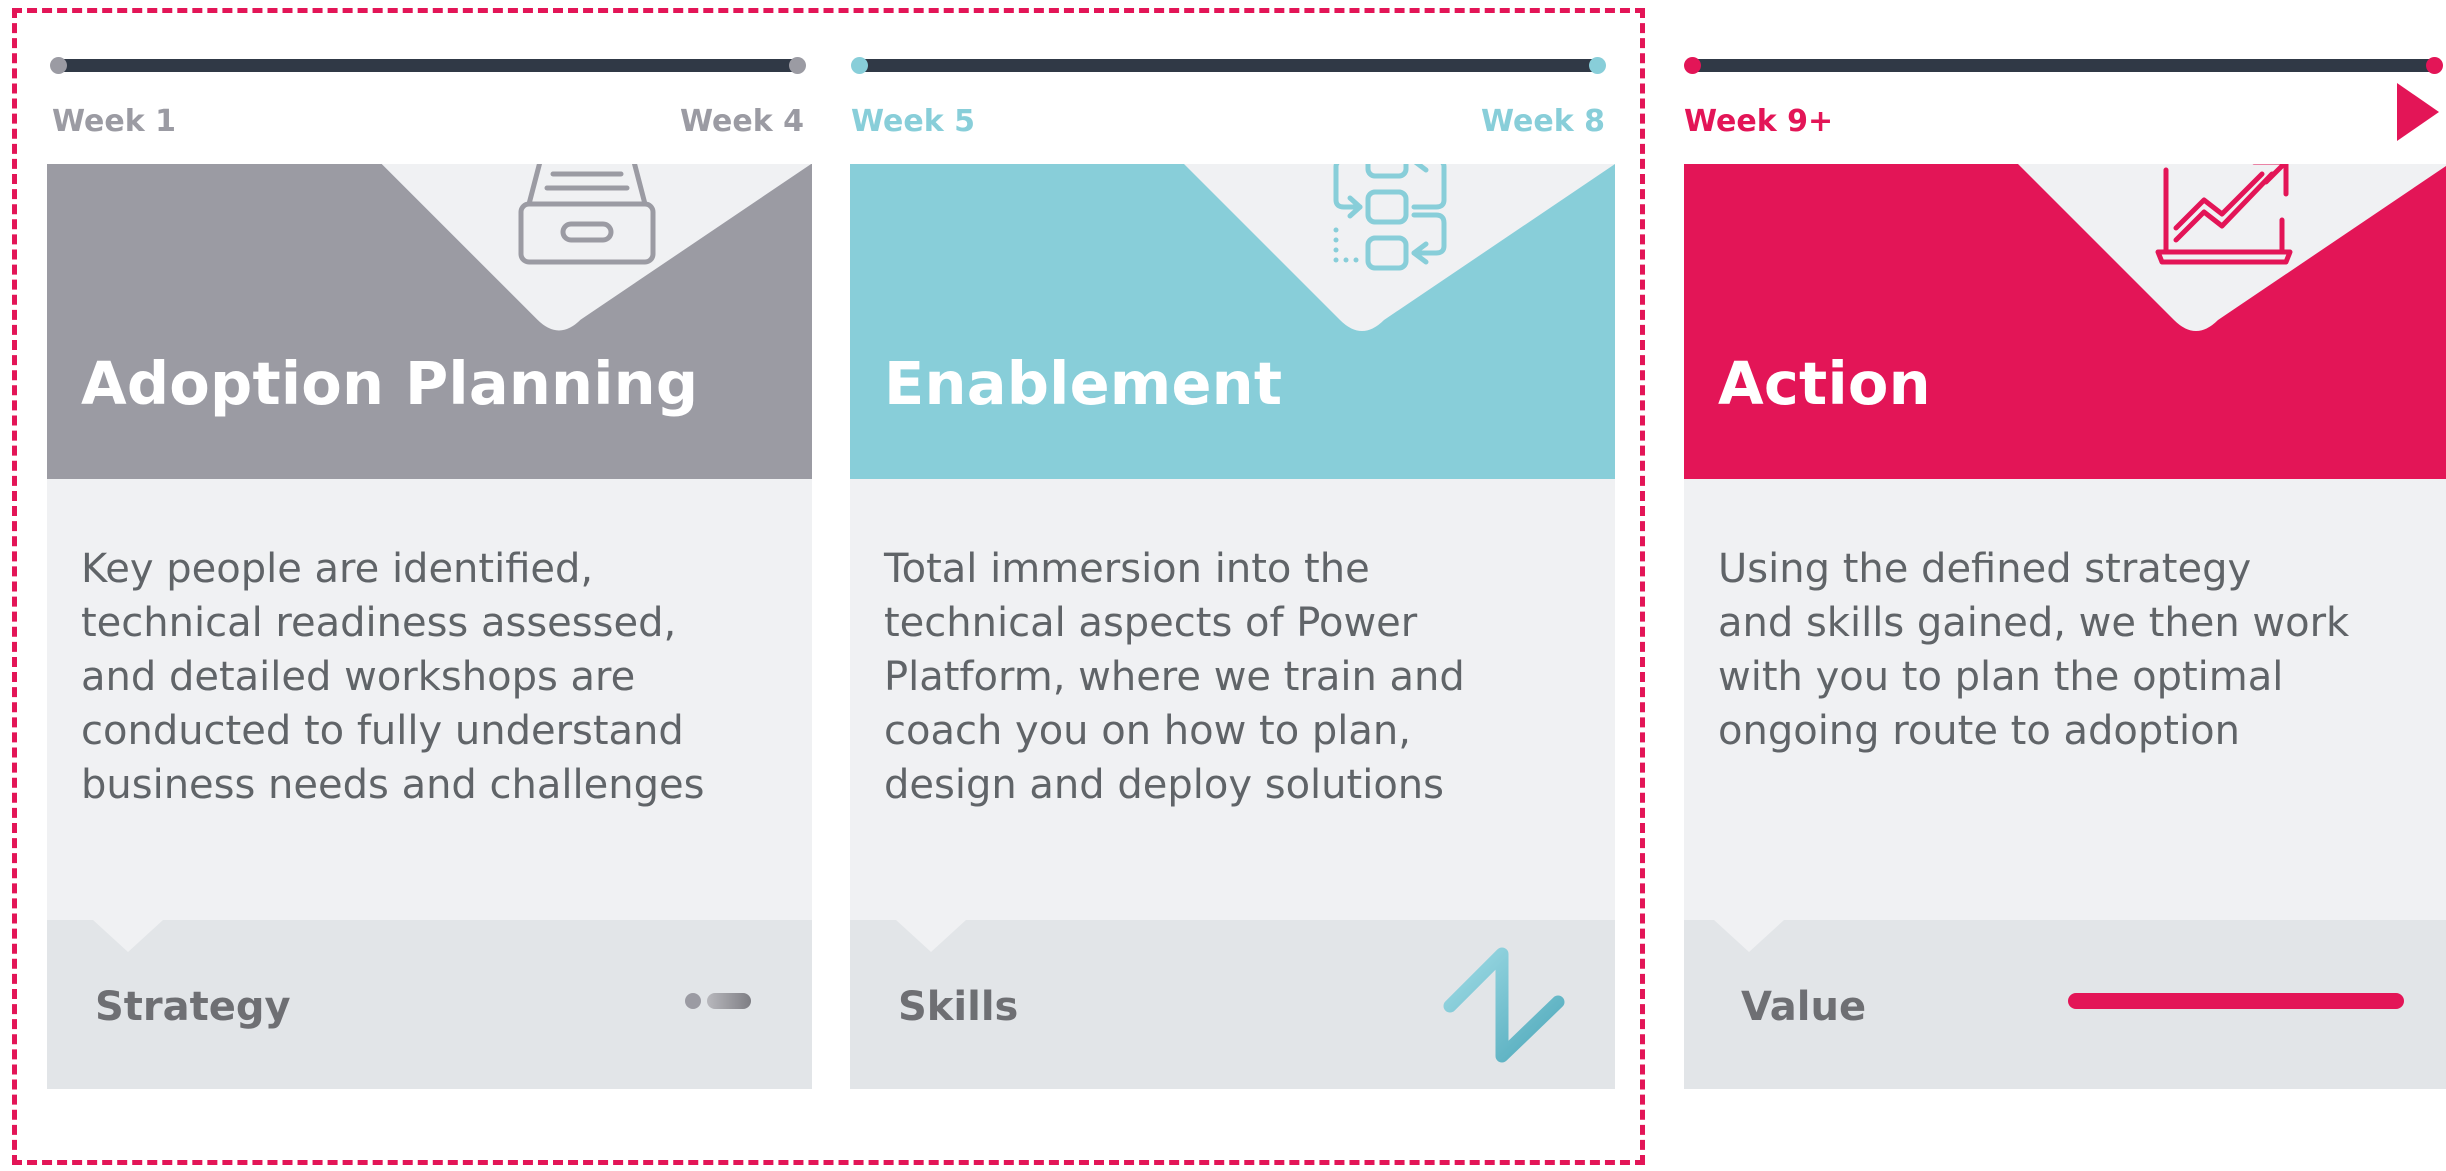 The image size is (2446, 1171). Describe the element at coordinates (2418, 112) in the screenshot. I see `play-arrow-icon` at that location.